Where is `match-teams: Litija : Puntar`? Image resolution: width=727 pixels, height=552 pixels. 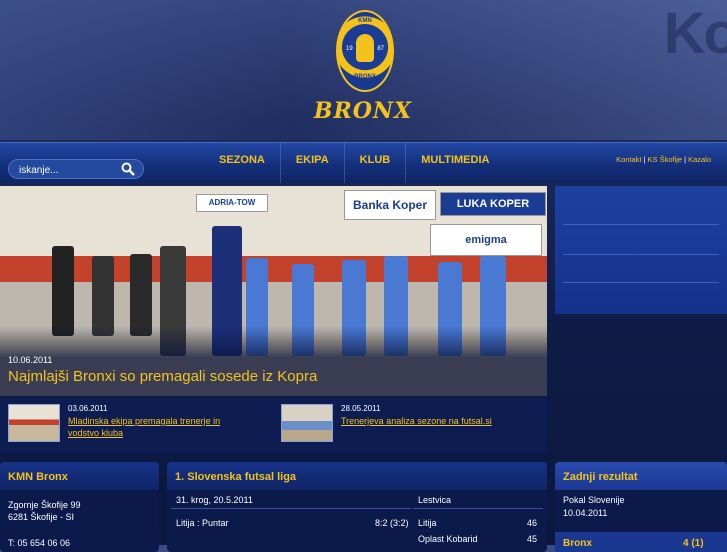
match-teams: Litija : Puntar is located at coordinates (202, 523).